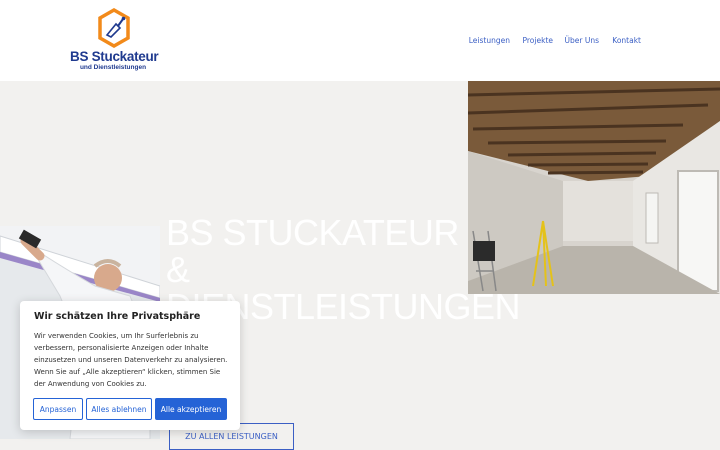 The image size is (720, 450). What do you see at coordinates (538, 40) in the screenshot?
I see `nav-item-projekte: Projekte` at bounding box center [538, 40].